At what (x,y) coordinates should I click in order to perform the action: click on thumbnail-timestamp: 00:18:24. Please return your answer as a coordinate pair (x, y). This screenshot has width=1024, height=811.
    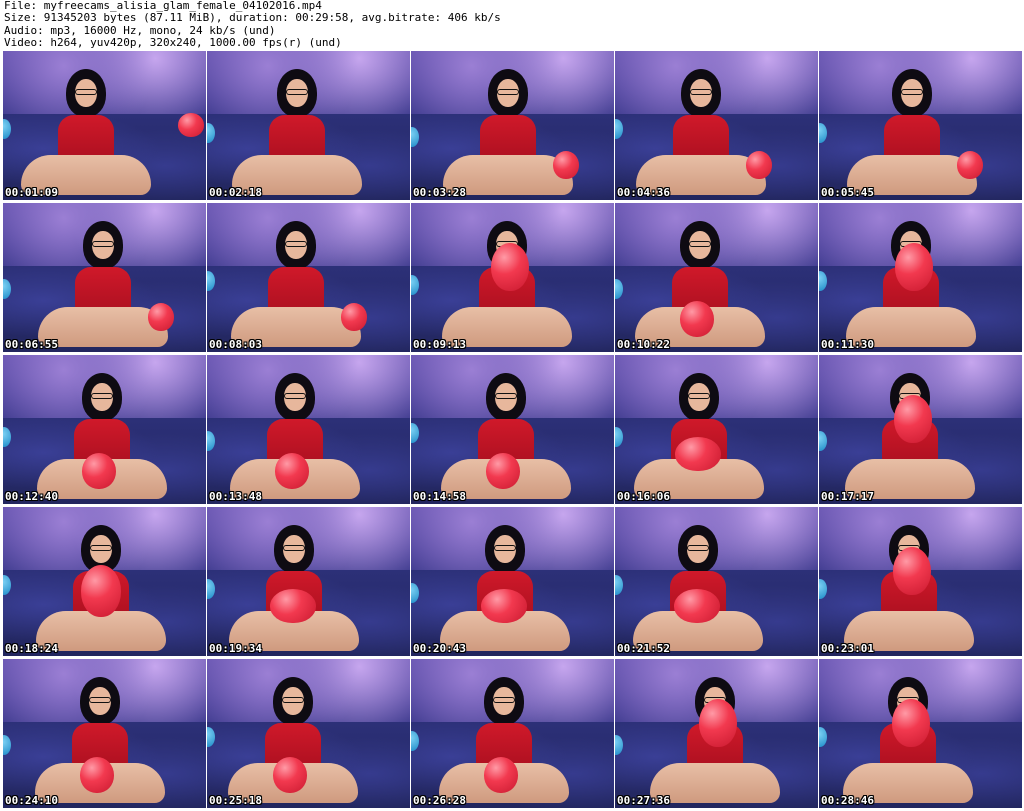
    Looking at the image, I should click on (31, 648).